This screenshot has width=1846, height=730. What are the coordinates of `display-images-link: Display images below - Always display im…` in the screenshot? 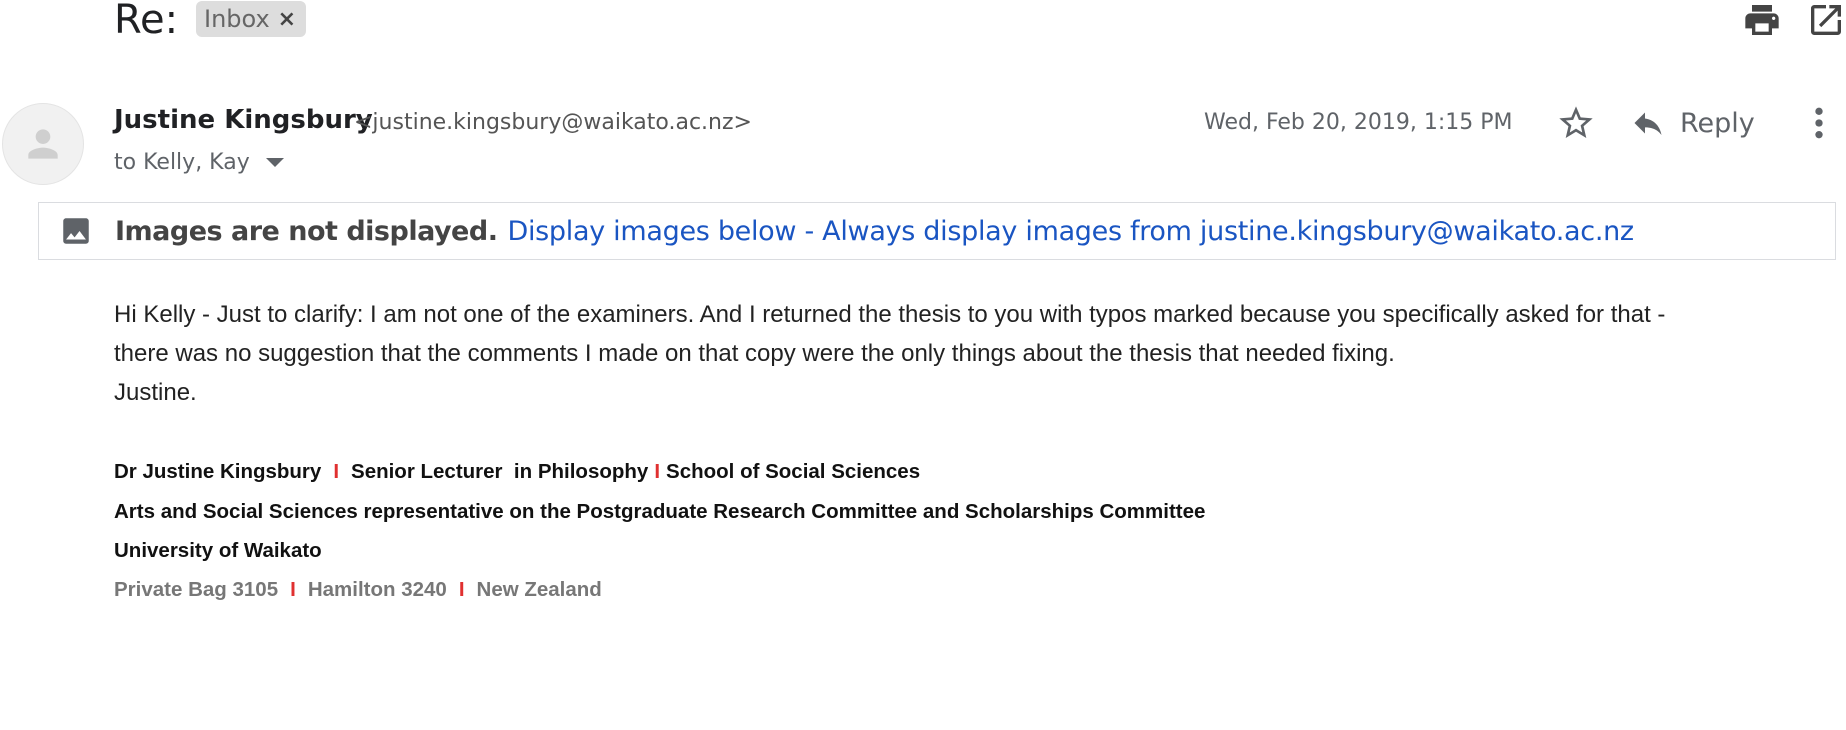 It's located at (1070, 231).